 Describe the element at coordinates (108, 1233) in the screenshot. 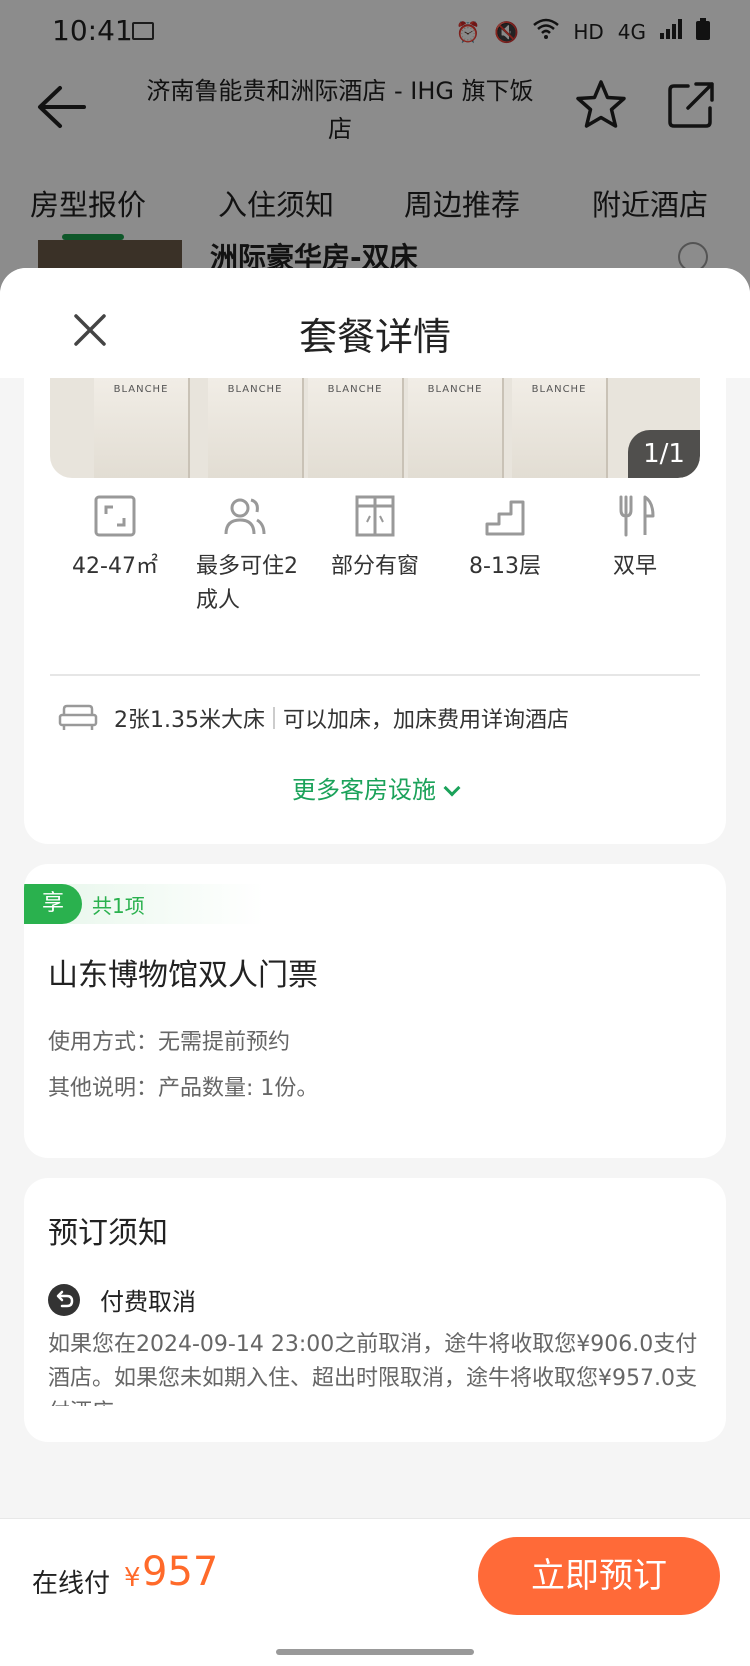

I see `notice-title: 预订须知` at that location.